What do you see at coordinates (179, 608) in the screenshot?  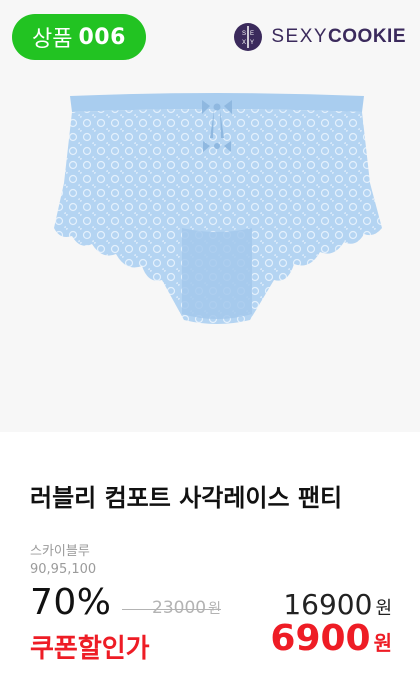 I see `original-price-value: 23000` at bounding box center [179, 608].